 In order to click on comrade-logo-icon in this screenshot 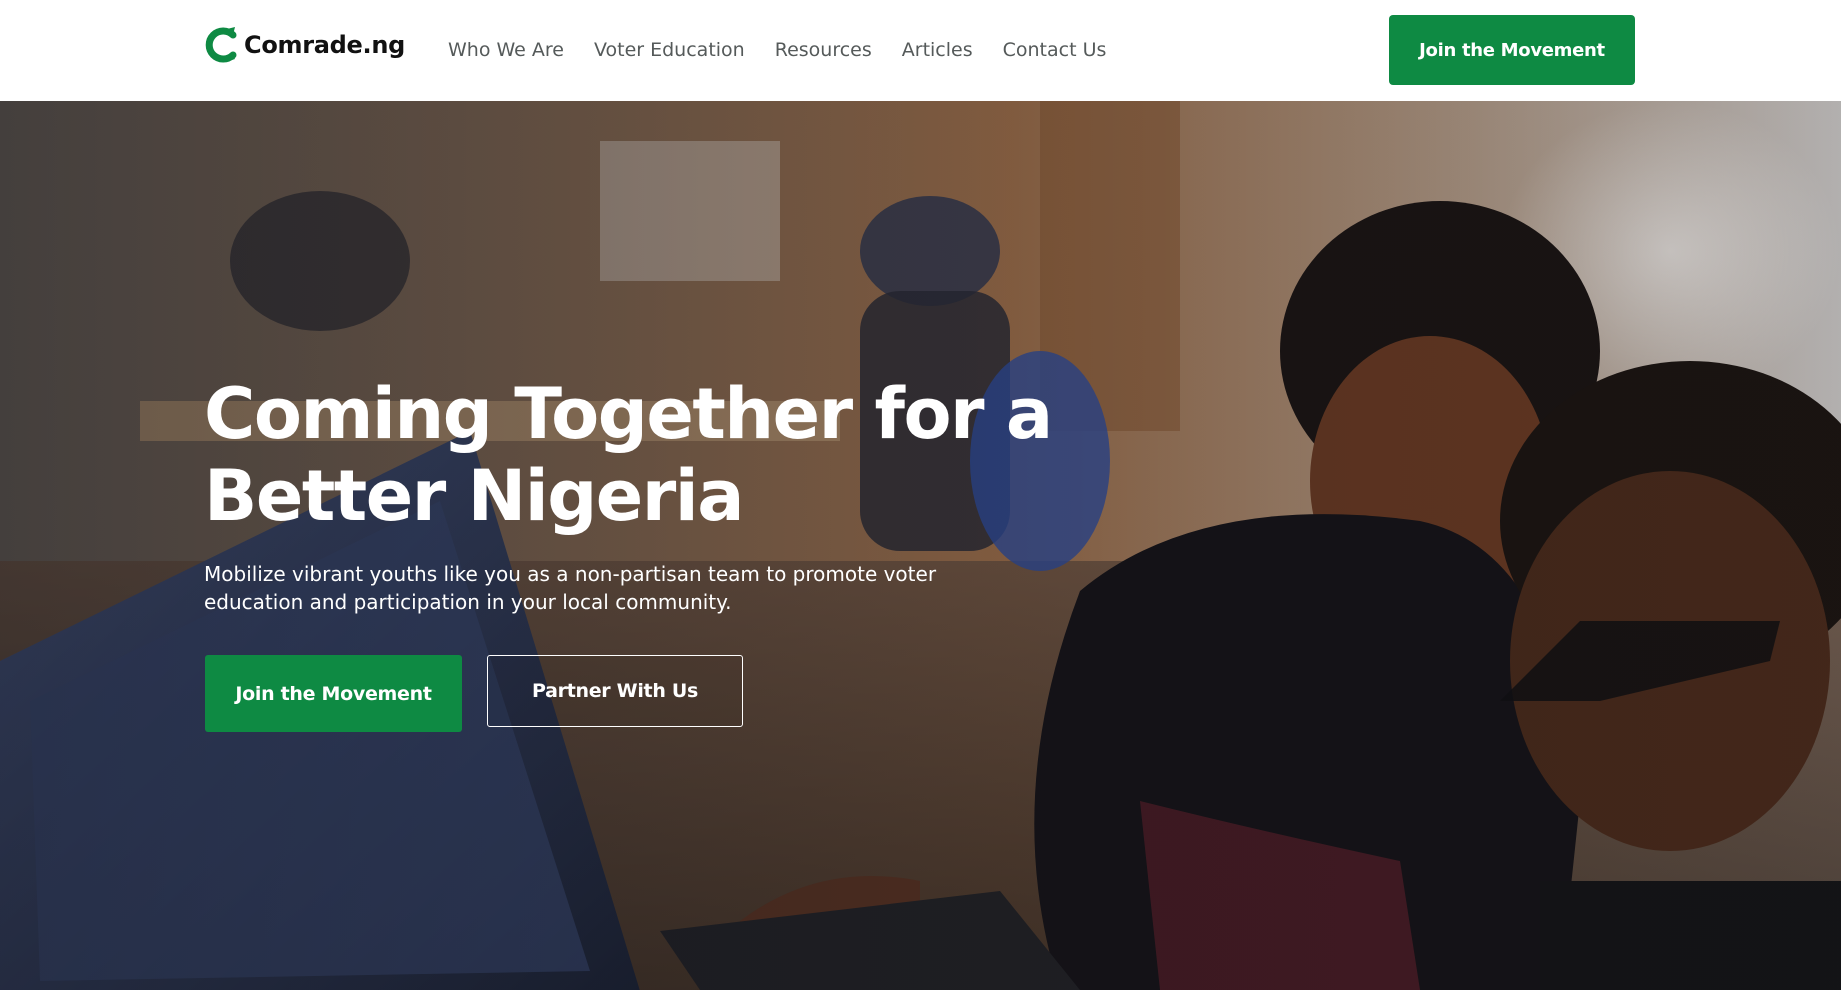, I will do `click(221, 45)`.